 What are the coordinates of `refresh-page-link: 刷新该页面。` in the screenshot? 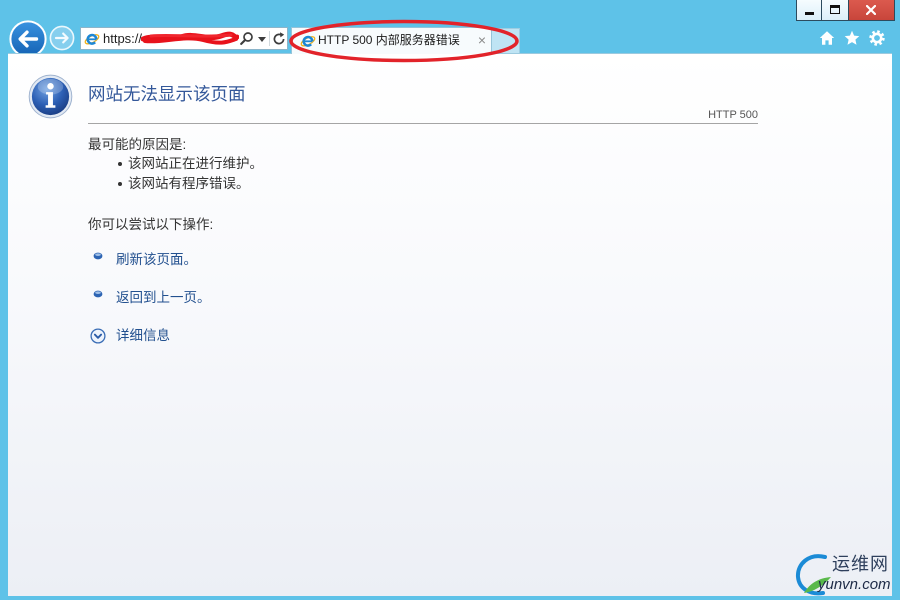 It's located at (173, 259).